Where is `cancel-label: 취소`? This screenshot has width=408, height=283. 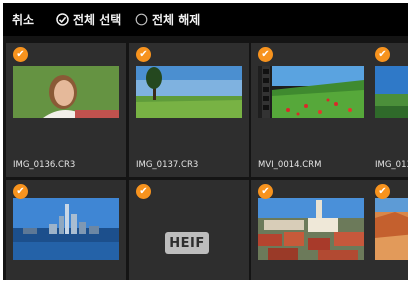 cancel-label: 취소 is located at coordinates (23, 20).